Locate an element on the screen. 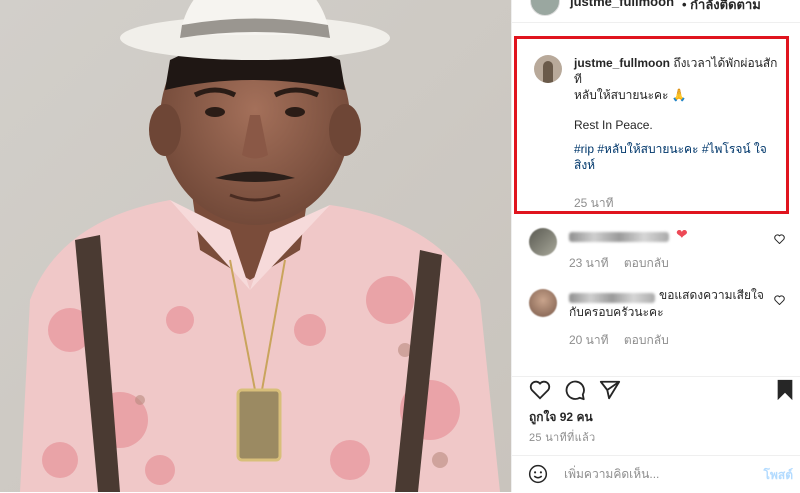 The image size is (800, 493). caption-line-2: หลับให้สบายนะคะ 🙏 is located at coordinates (630, 95).